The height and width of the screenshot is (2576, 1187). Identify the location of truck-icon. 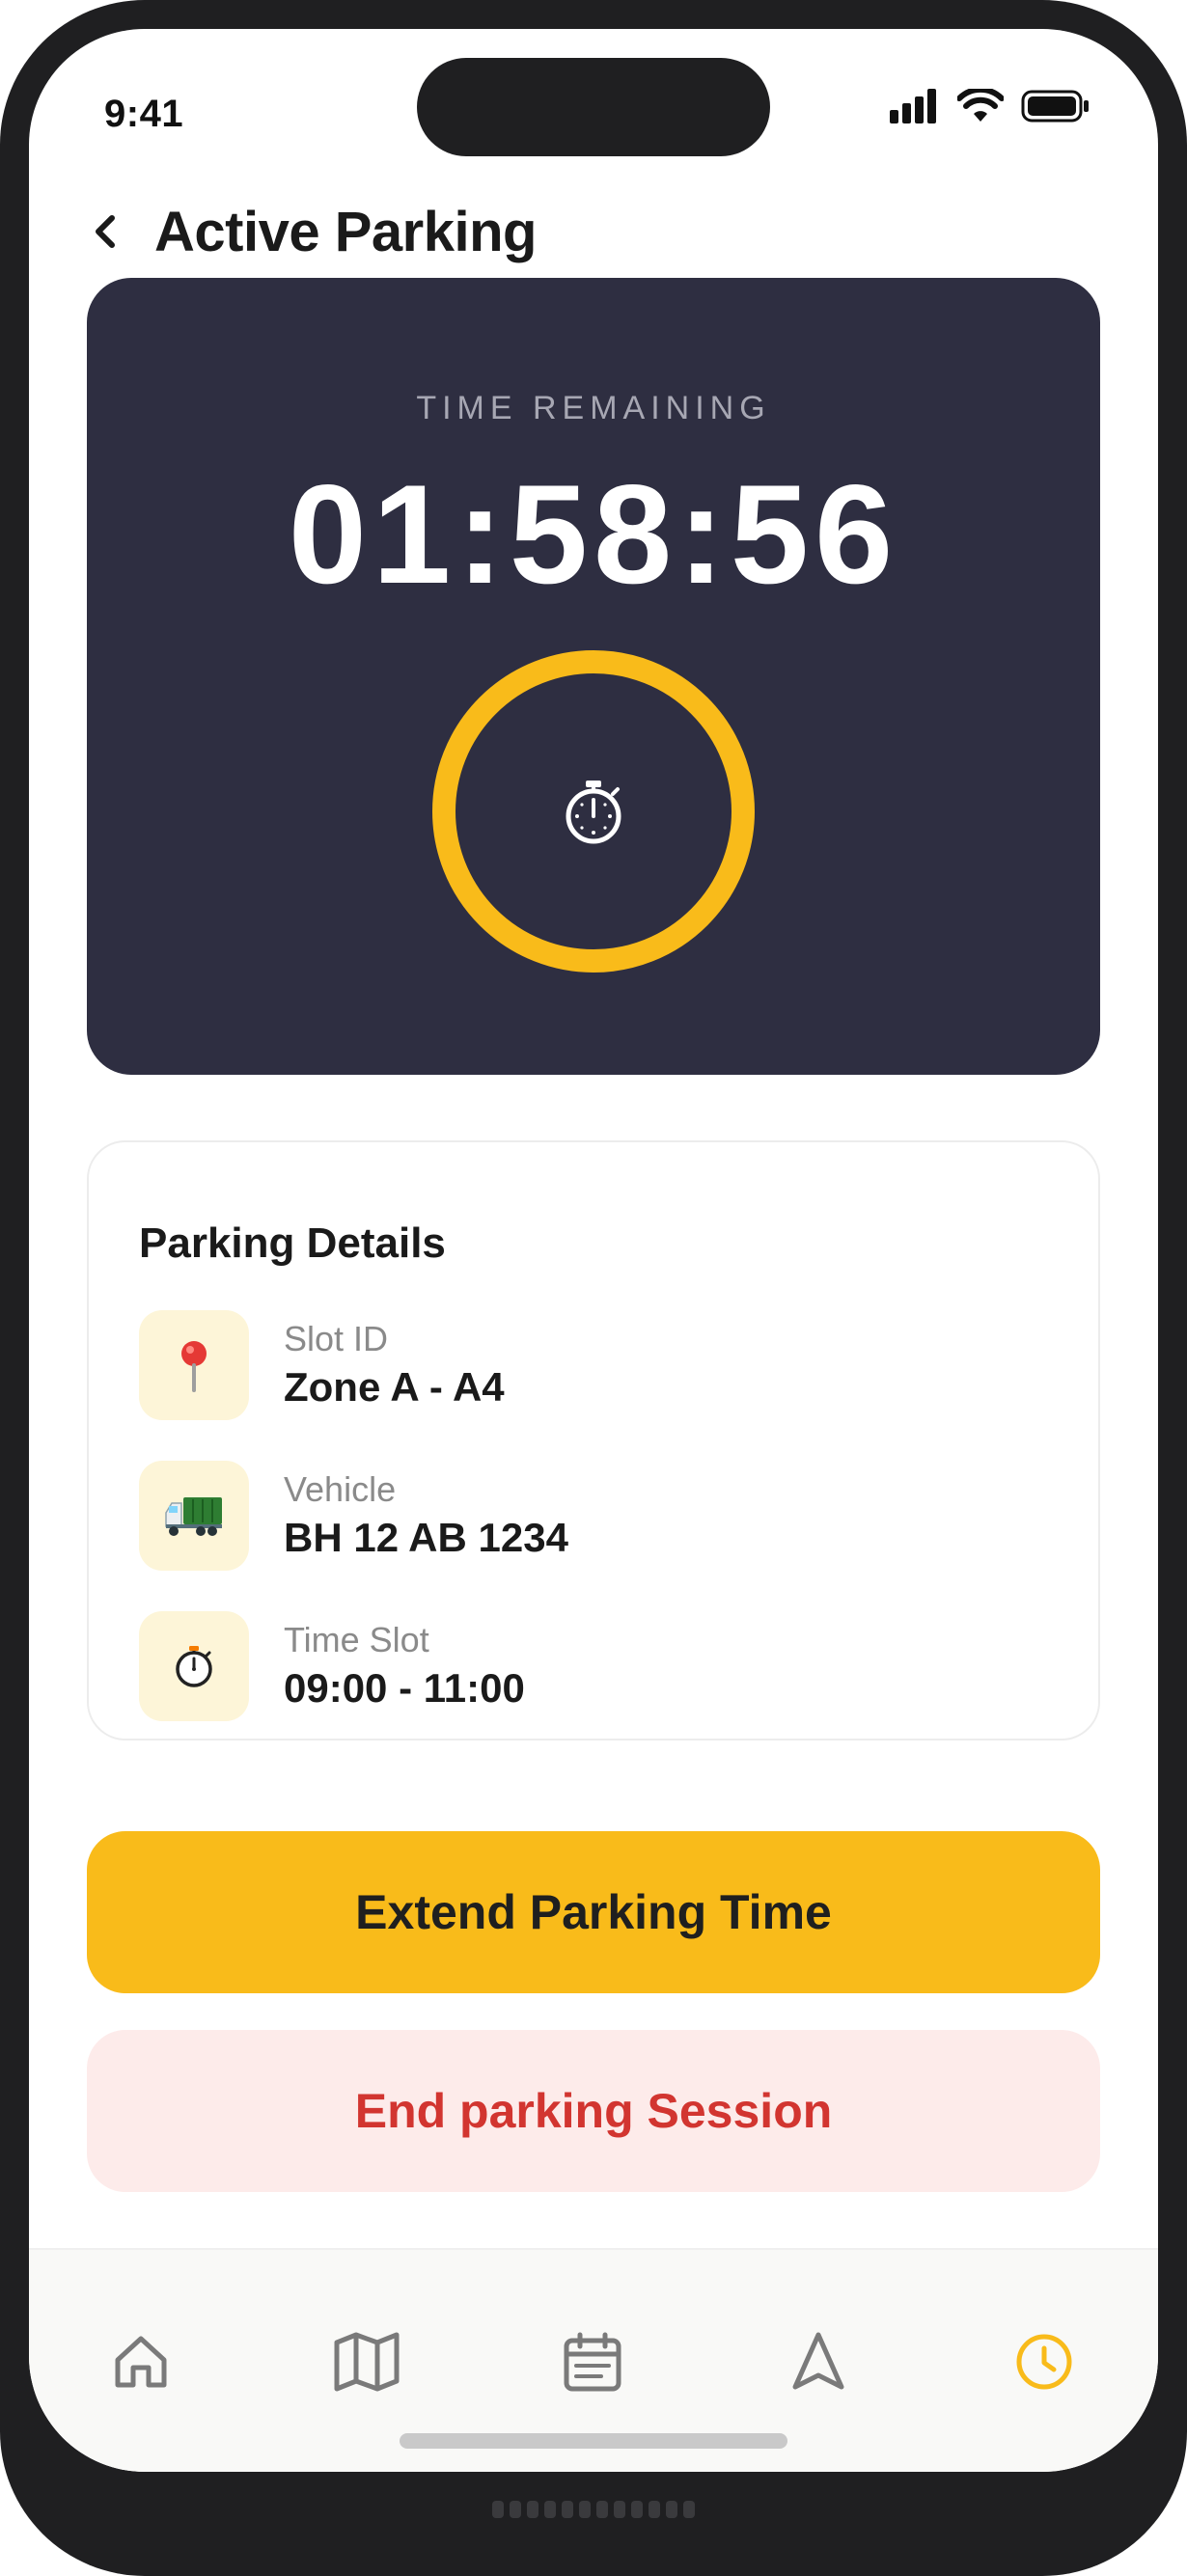
(194, 1516).